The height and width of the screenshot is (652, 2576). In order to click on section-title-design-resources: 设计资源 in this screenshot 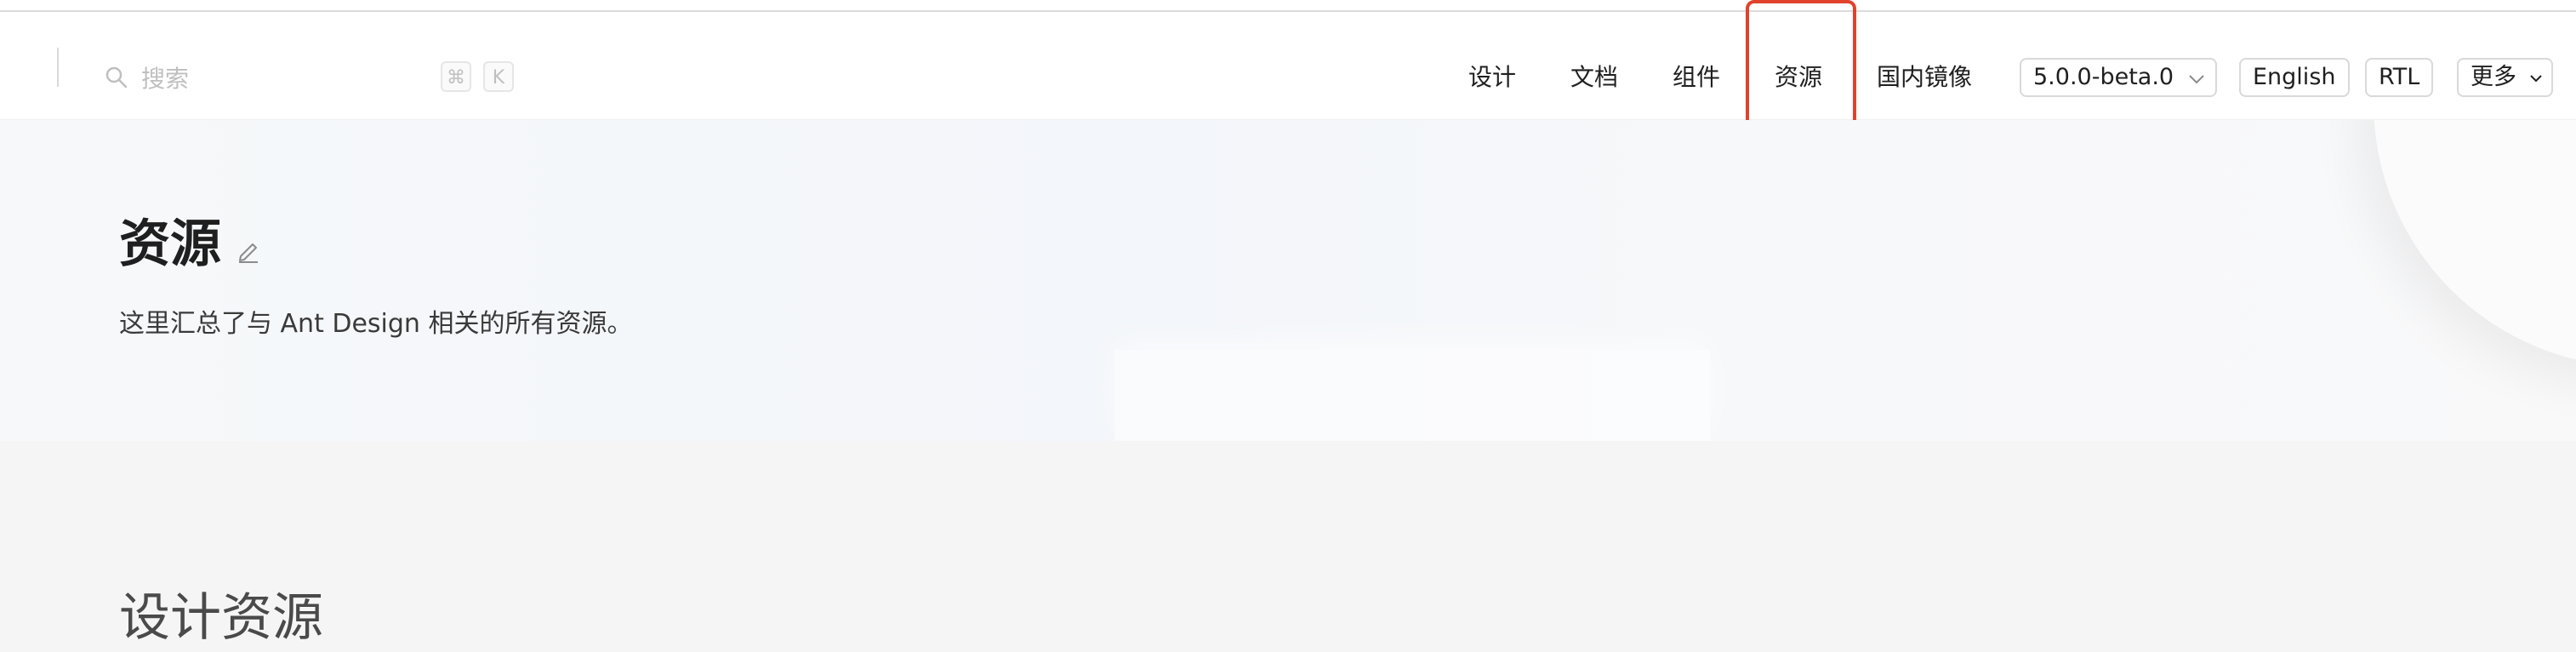, I will do `click(221, 618)`.